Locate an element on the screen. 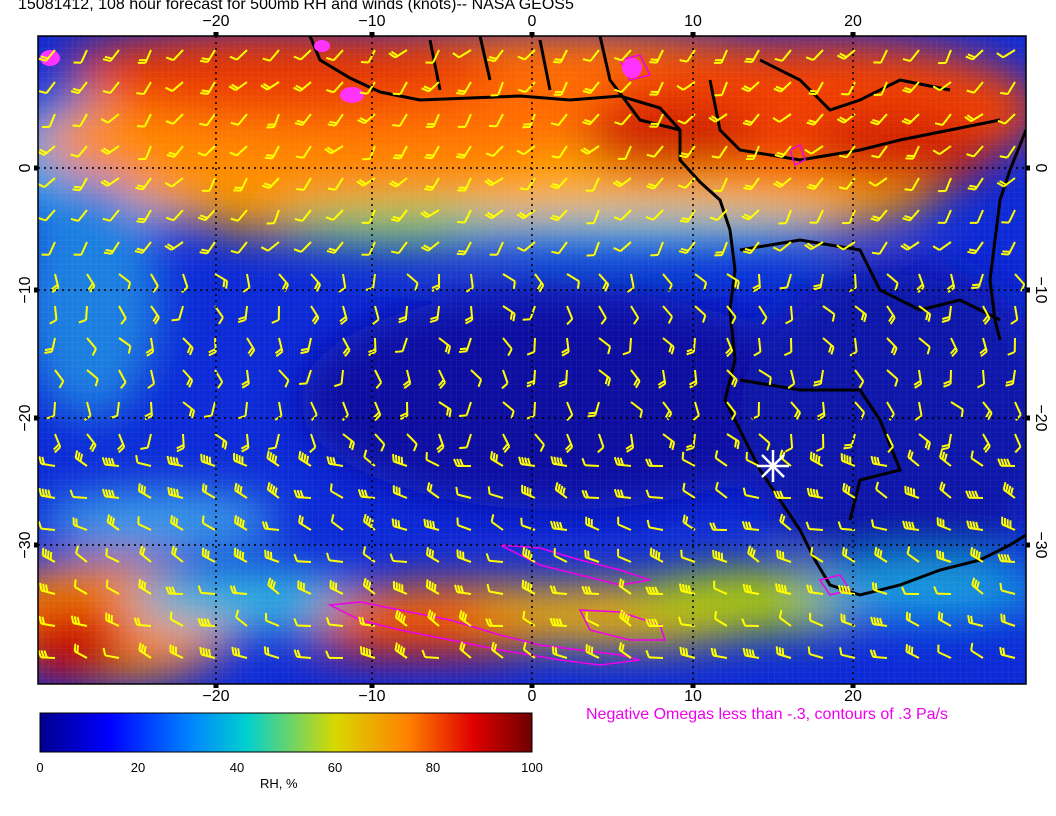 Image resolution: width=1056 pixels, height=816 pixels. colorbar-tick: 0 is located at coordinates (40, 767).